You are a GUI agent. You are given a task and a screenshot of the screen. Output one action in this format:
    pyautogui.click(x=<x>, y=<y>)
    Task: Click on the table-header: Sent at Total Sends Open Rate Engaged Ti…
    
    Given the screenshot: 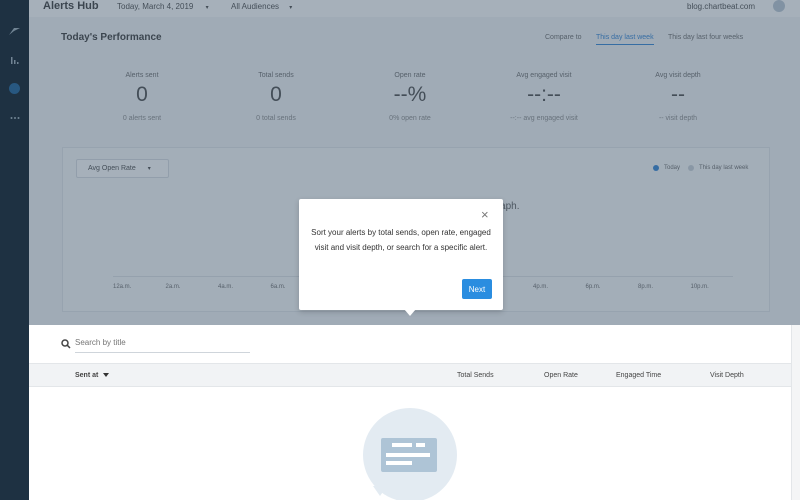 What is the action you would take?
    pyautogui.click(x=410, y=375)
    